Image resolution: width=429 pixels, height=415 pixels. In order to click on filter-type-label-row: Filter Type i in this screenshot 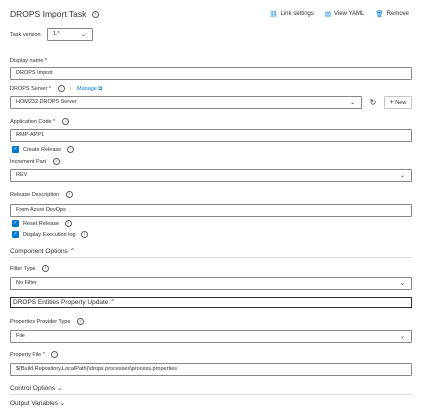, I will do `click(30, 268)`.